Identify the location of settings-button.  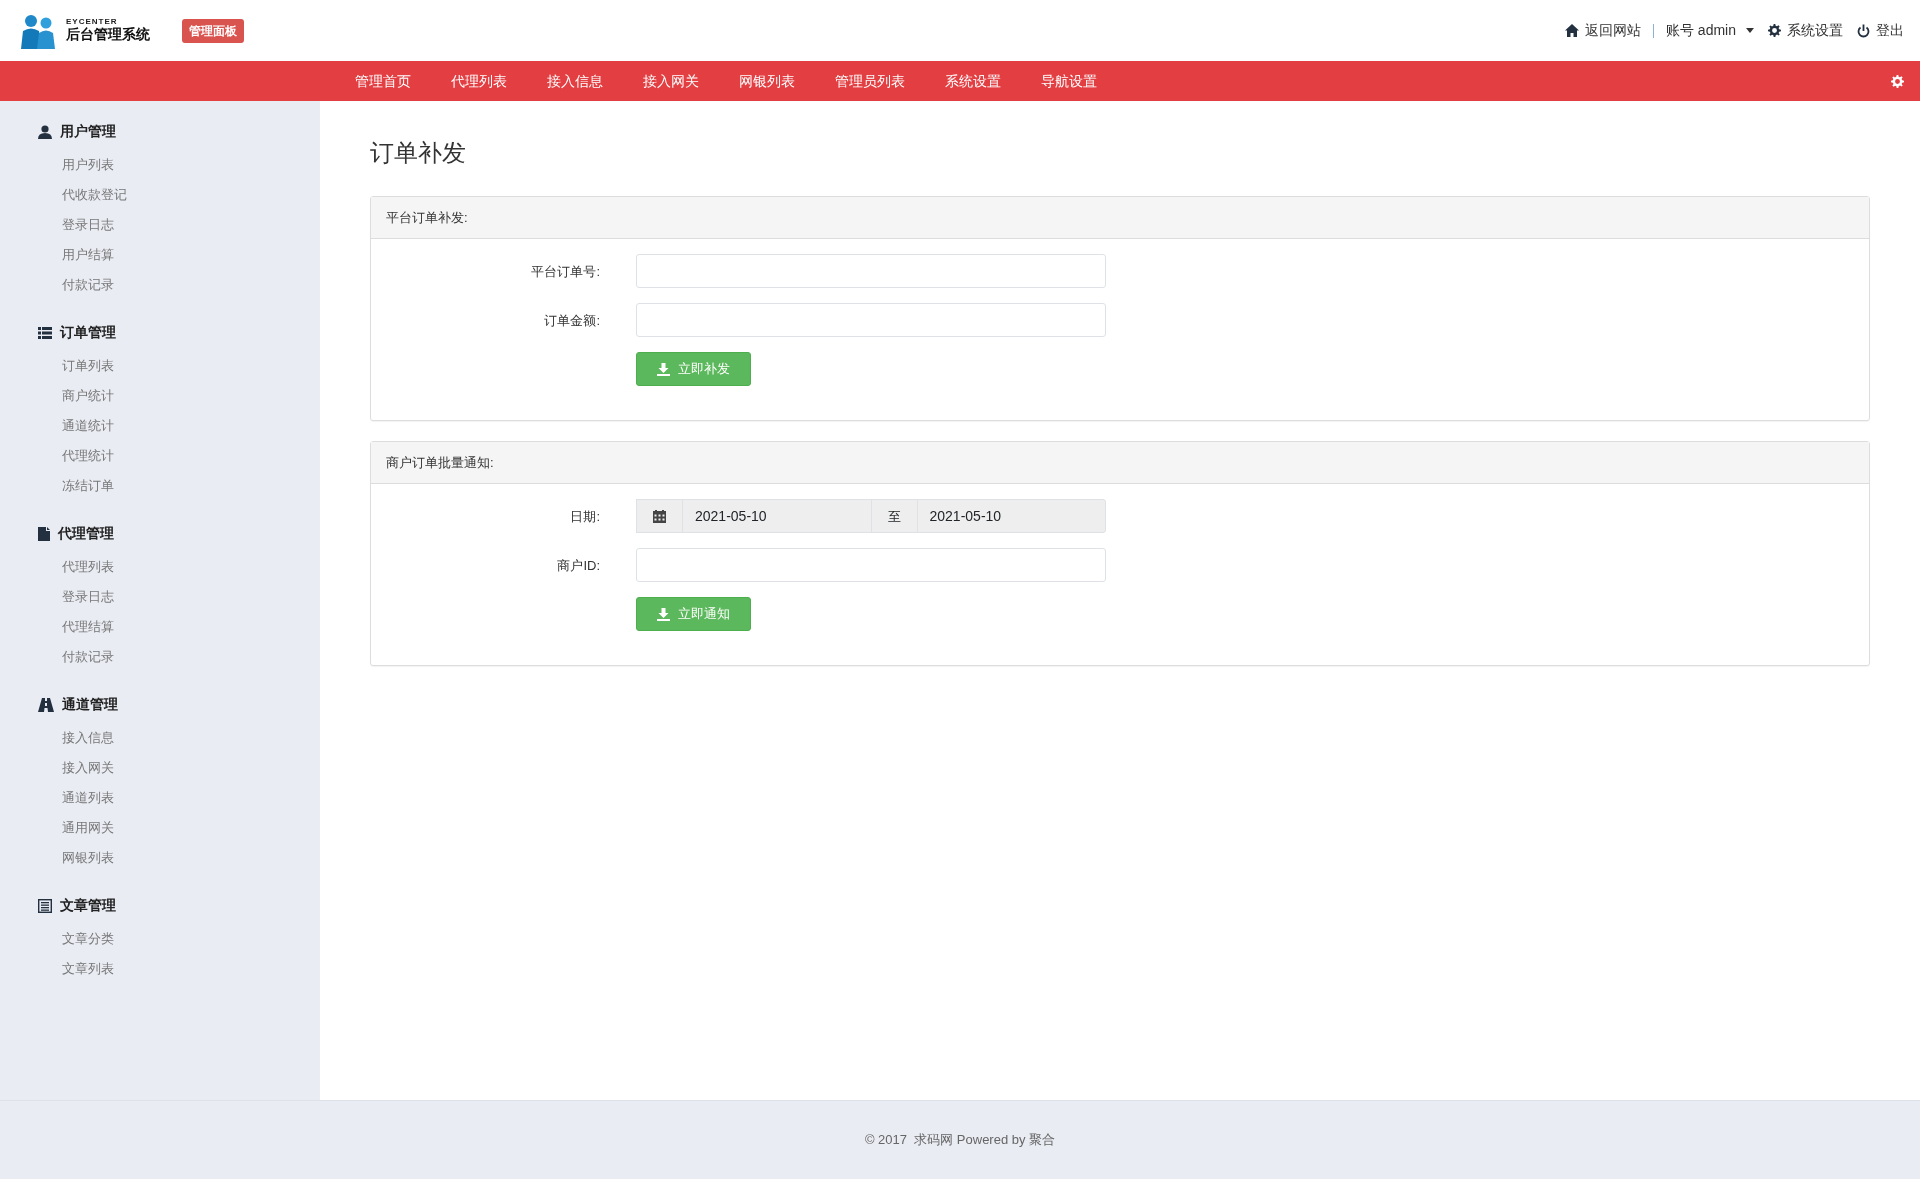
(1897, 81).